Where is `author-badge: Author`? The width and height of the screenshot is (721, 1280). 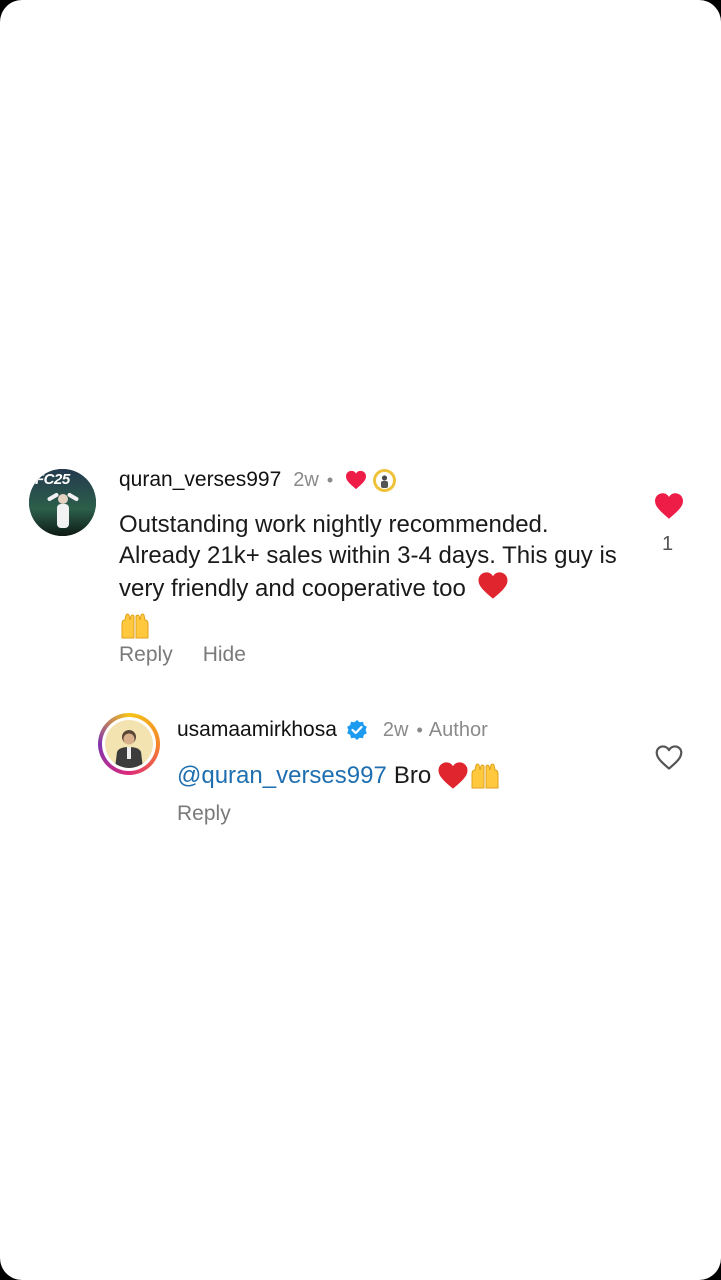
author-badge: Author is located at coordinates (458, 729).